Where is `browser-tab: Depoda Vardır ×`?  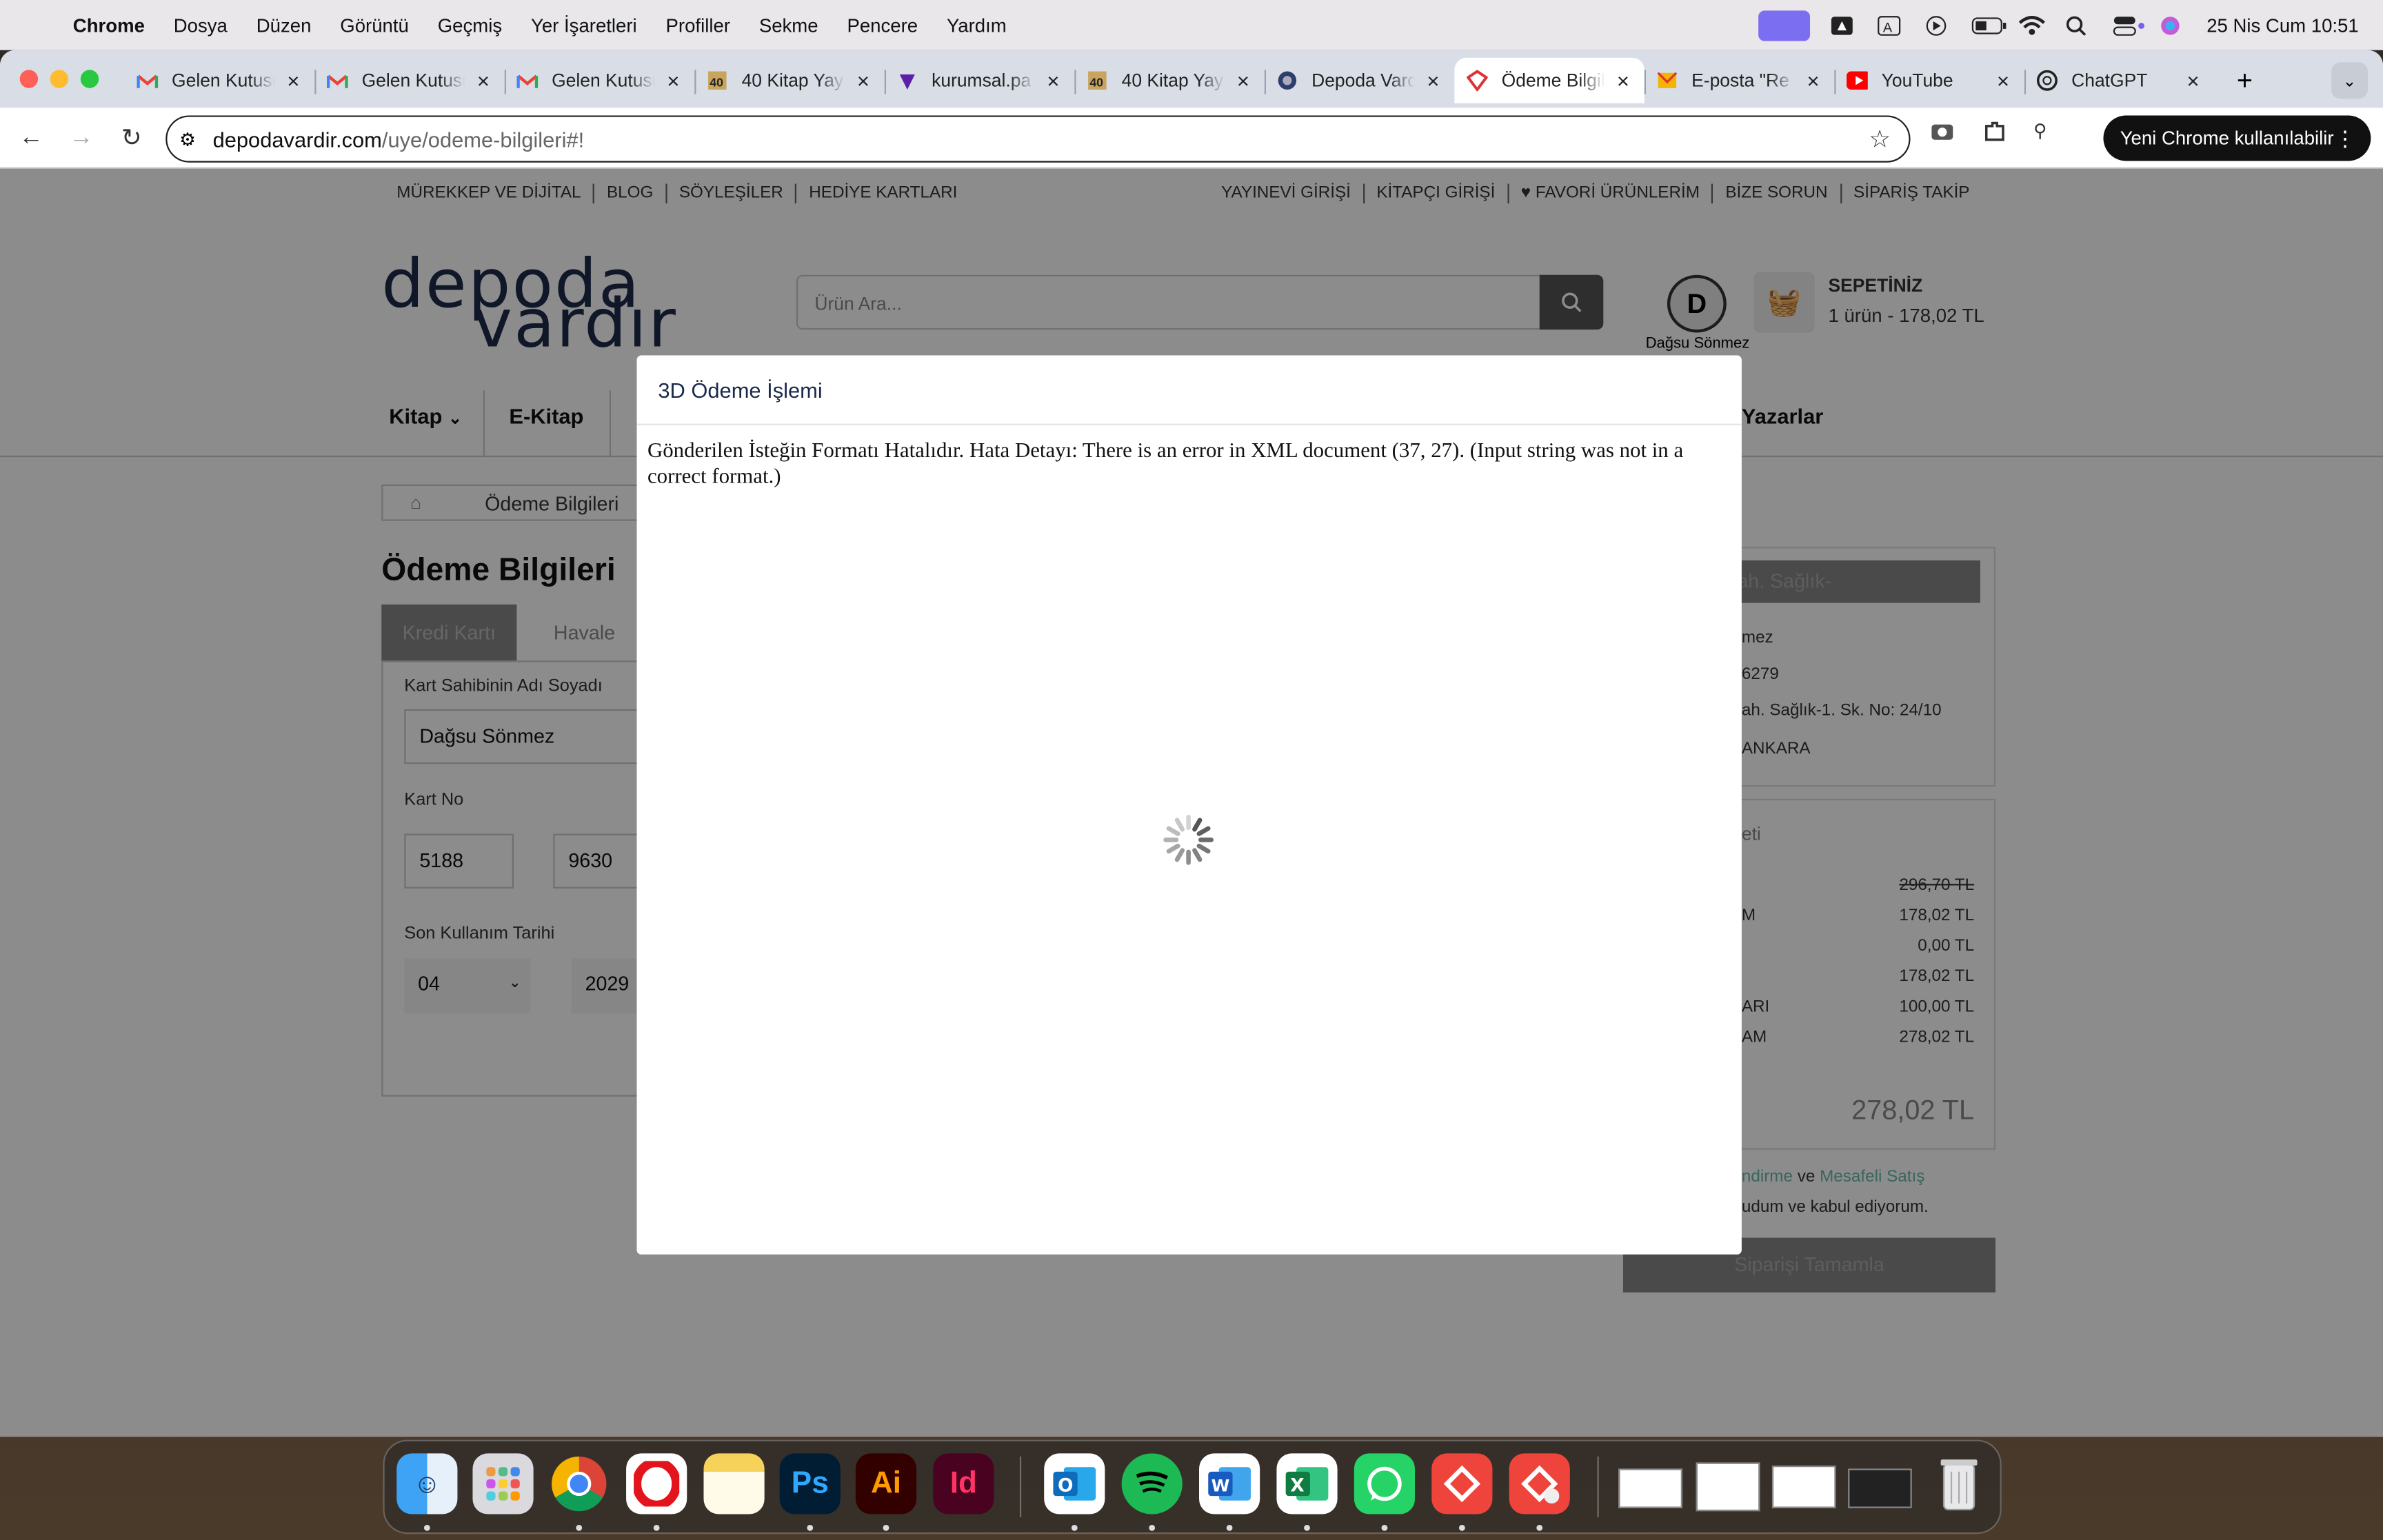
browser-tab: Depoda Vardır × is located at coordinates (1359, 81).